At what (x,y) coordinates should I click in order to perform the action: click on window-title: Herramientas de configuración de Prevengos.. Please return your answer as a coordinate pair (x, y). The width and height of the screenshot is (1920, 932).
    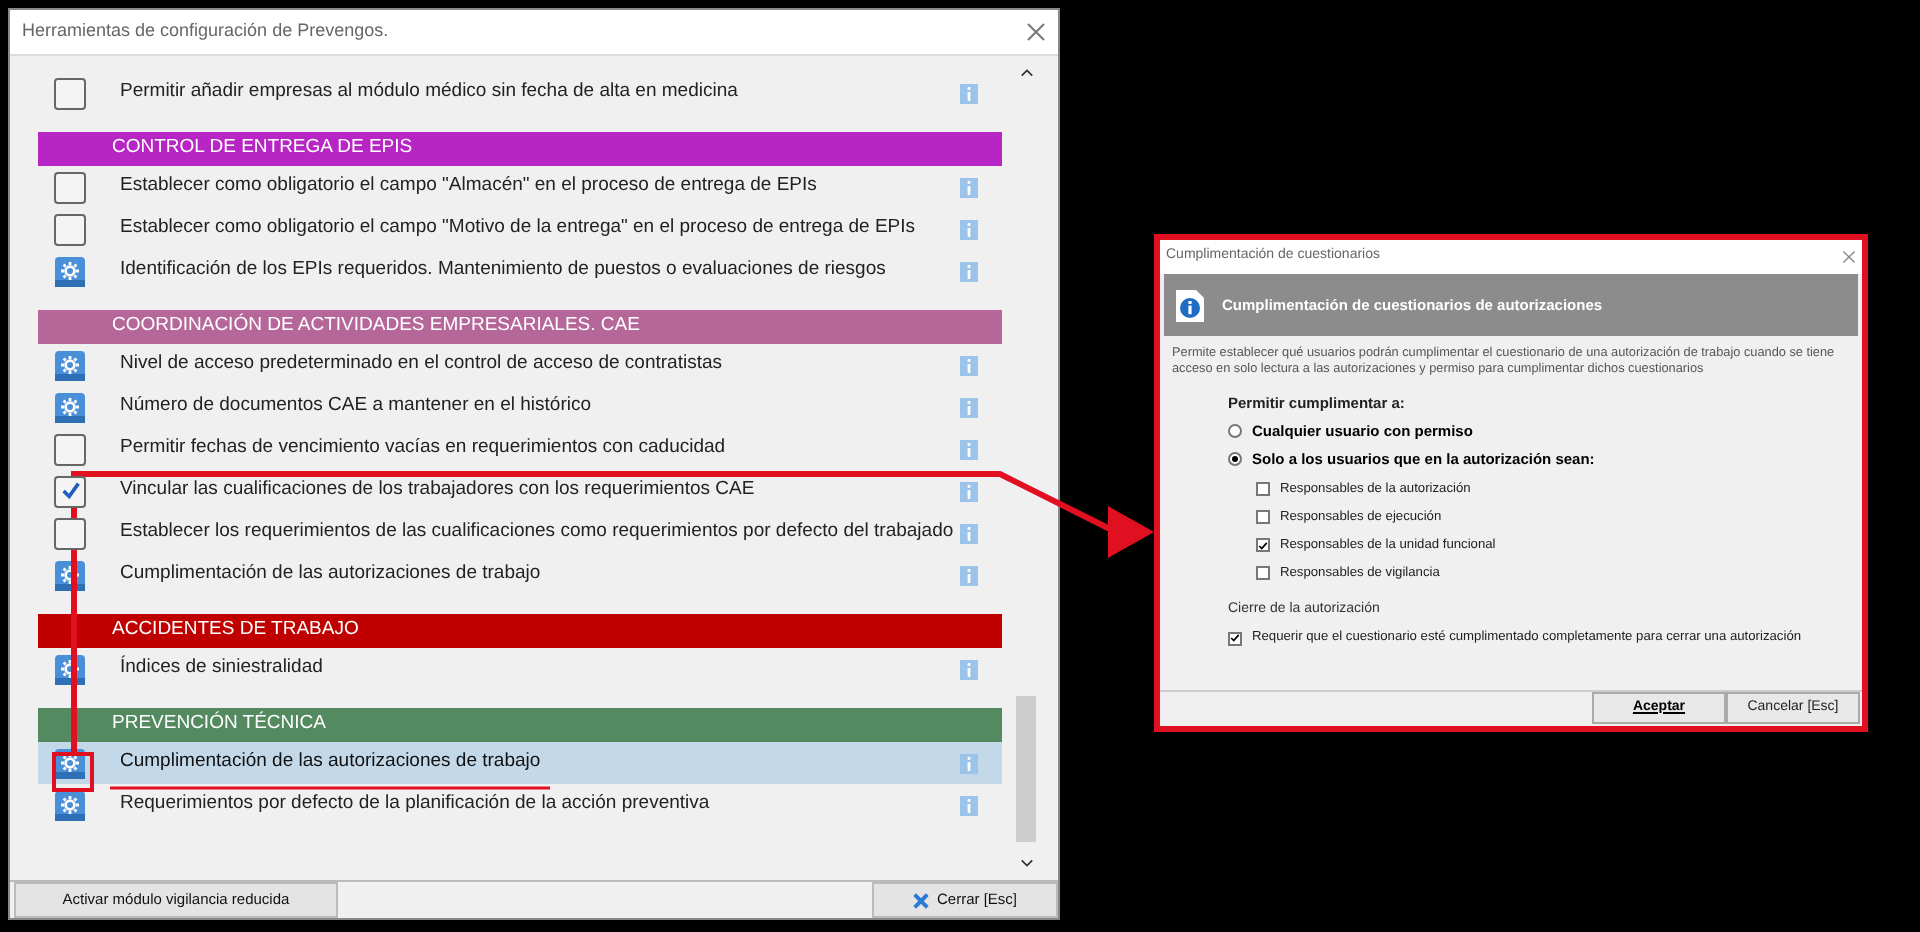
    Looking at the image, I should click on (205, 31).